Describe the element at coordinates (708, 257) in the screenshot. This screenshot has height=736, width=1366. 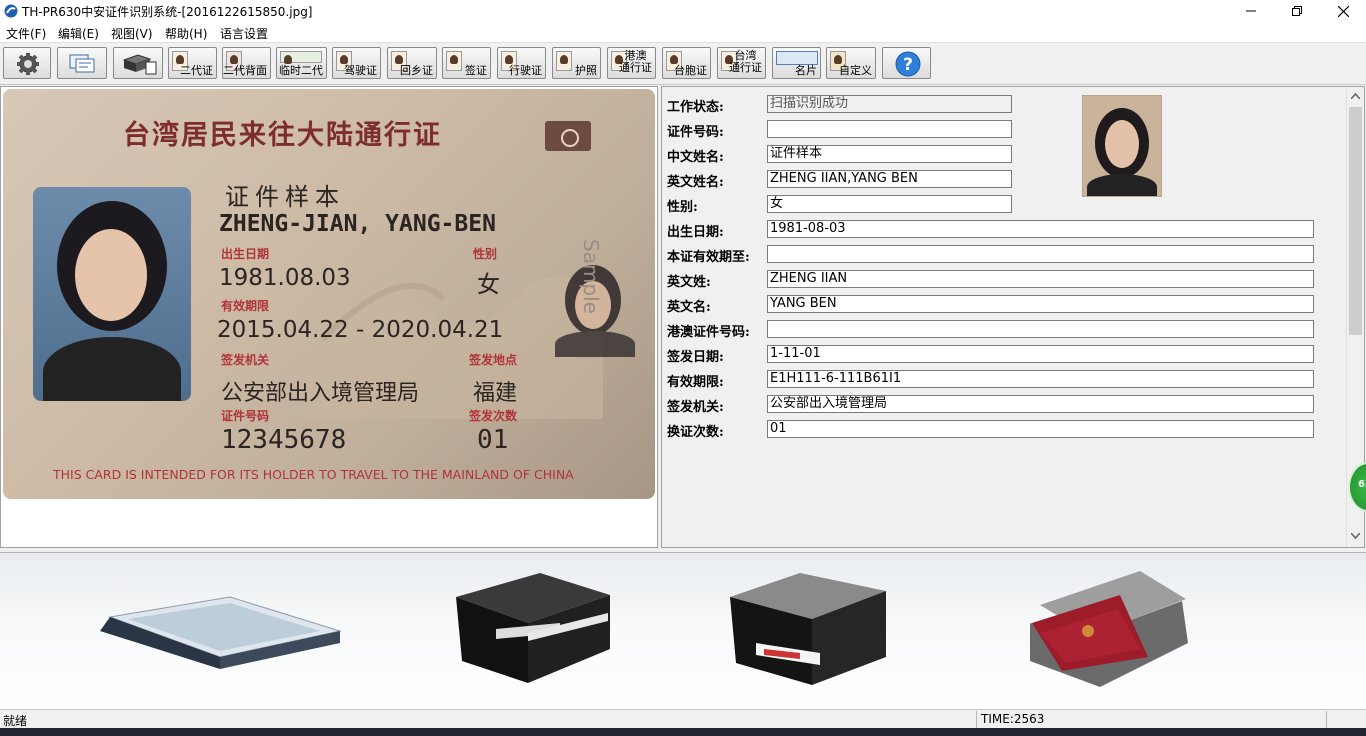
I see `field-label: 本证有效期至:` at that location.